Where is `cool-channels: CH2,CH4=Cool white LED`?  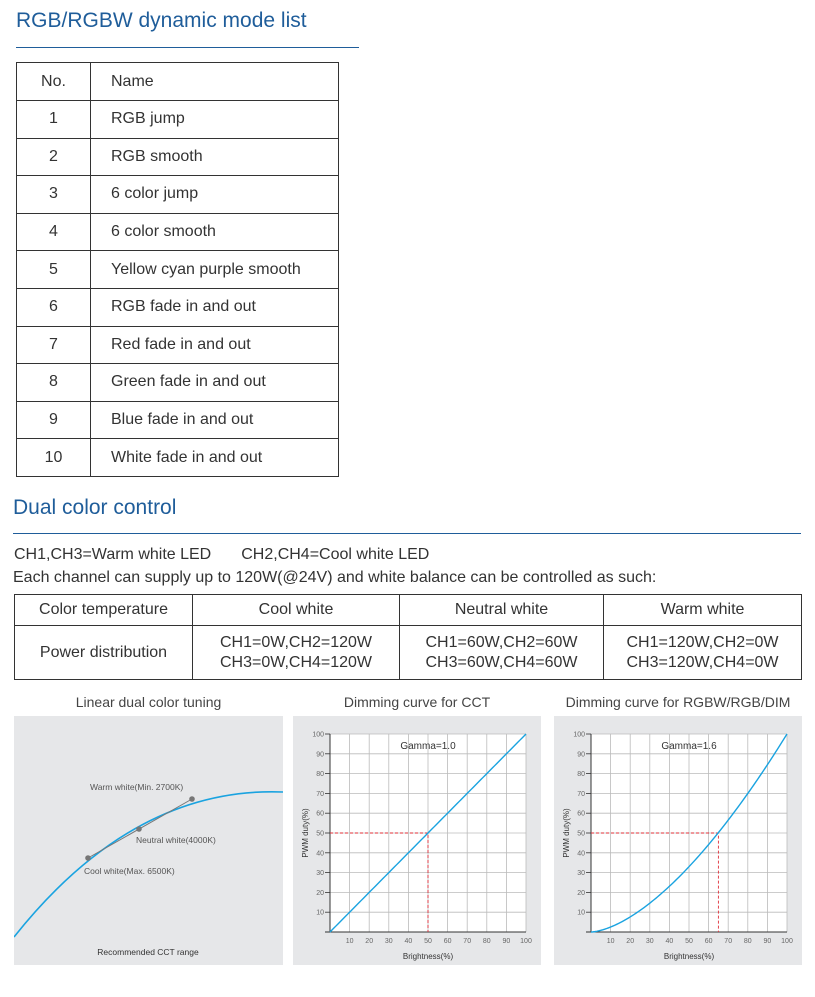
cool-channels: CH2,CH4=Cool white LED is located at coordinates (335, 554).